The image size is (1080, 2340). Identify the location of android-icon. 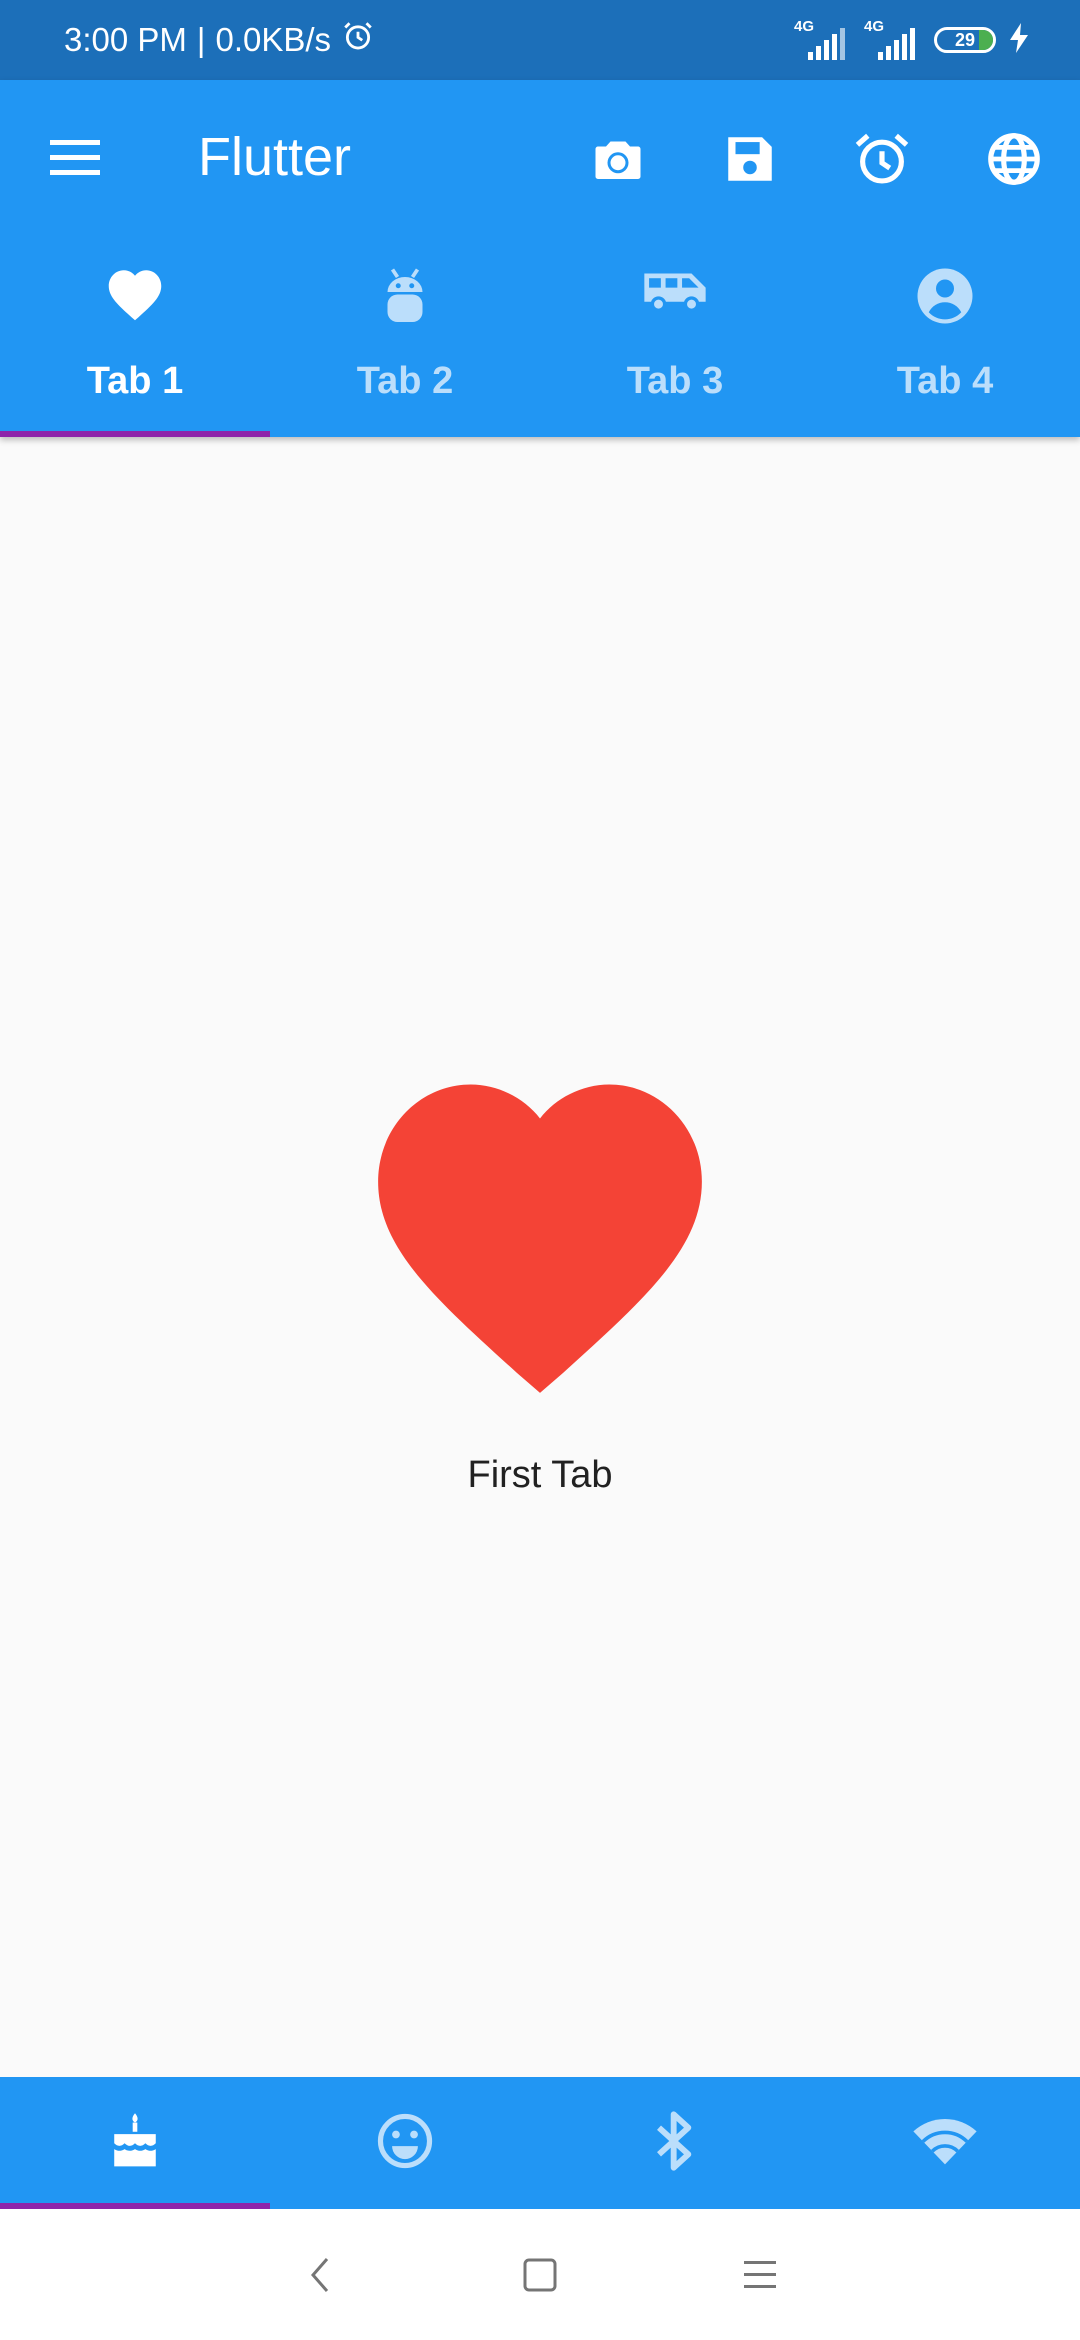
(405, 299).